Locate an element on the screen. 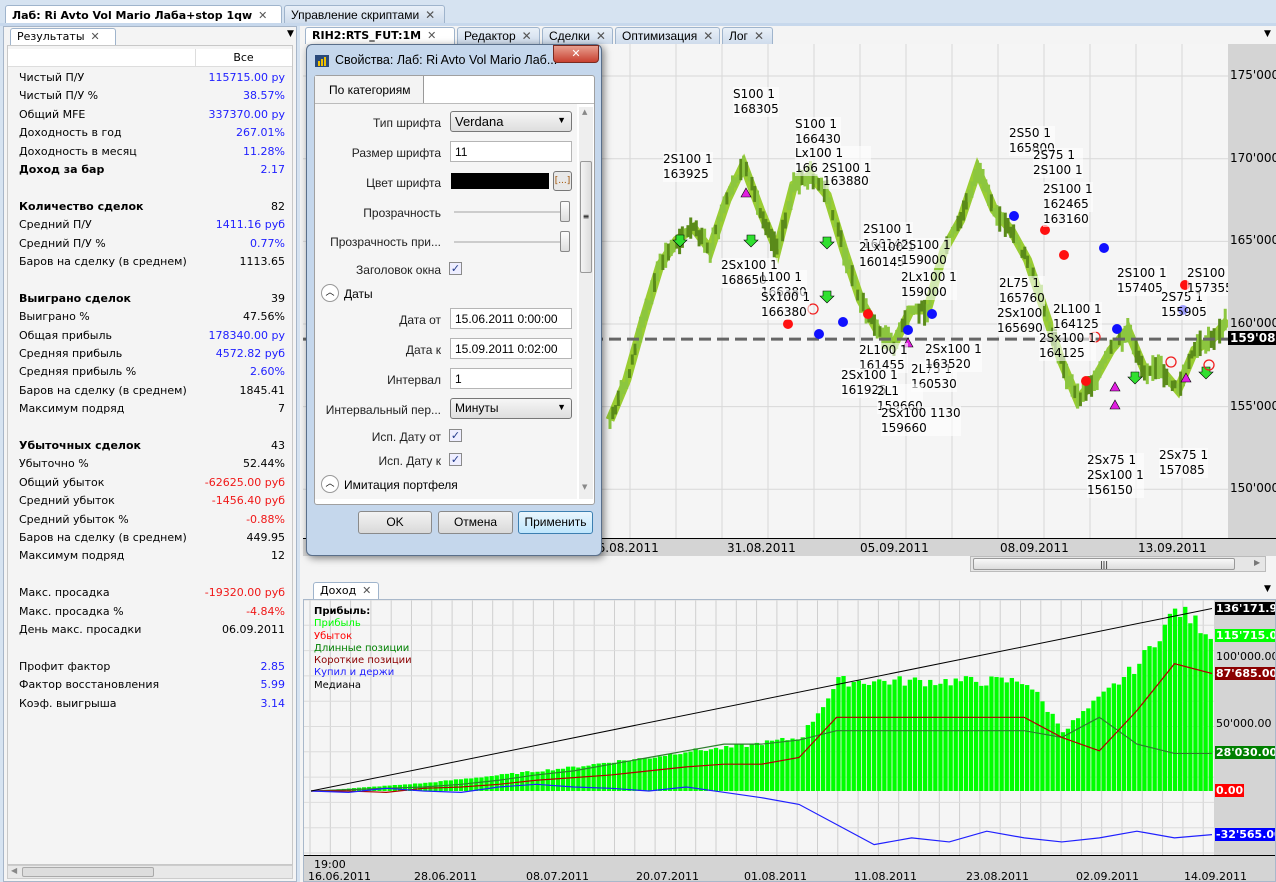 The width and height of the screenshot is (1276, 882). stat-label: Средняя прибыль is located at coordinates (71, 353).